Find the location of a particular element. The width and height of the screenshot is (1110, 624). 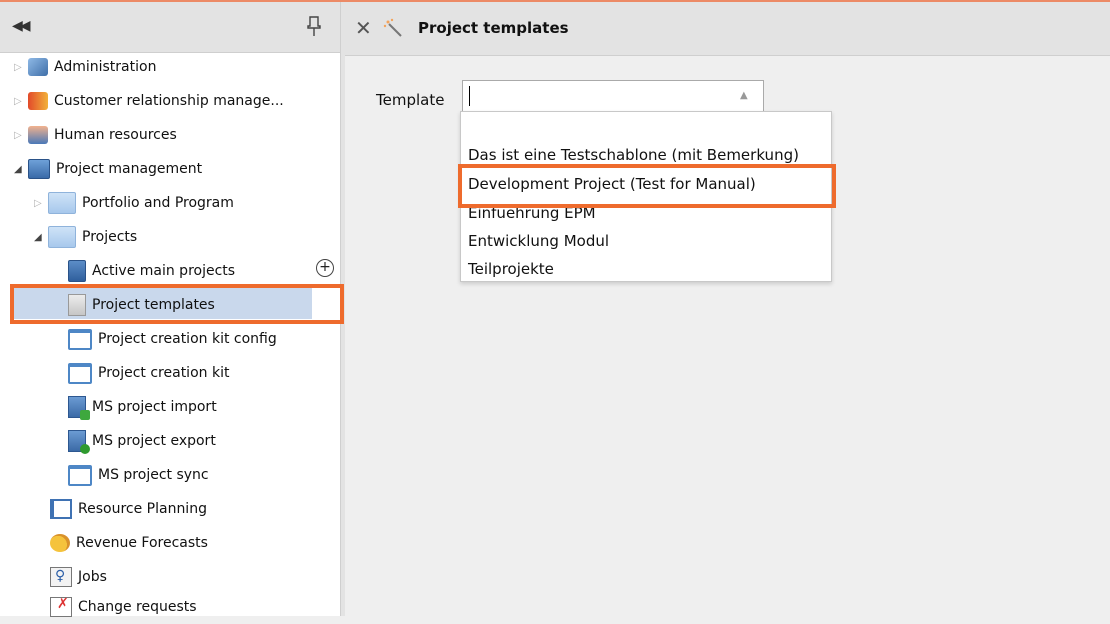

sidebar-item-label: Active main projects is located at coordinates (164, 271).